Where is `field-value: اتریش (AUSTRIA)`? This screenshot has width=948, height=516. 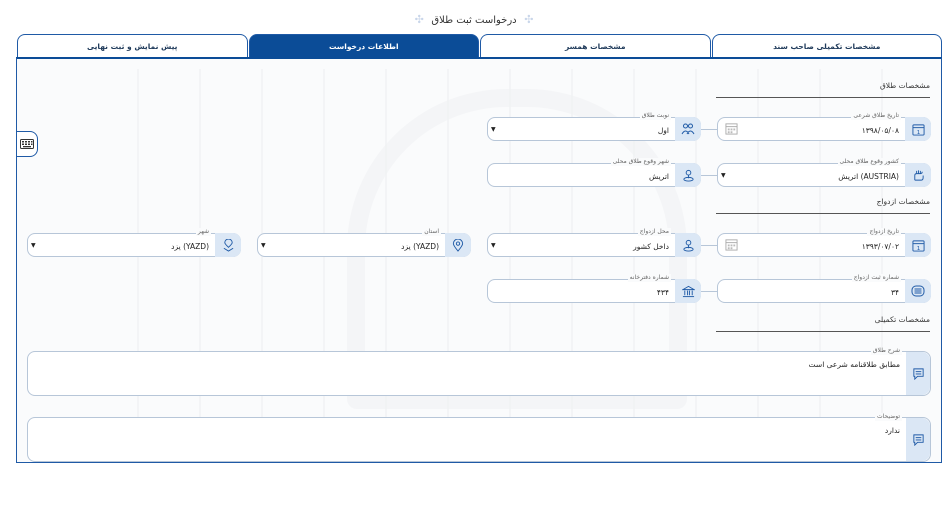
field-value: اتریش (AUSTRIA) is located at coordinates (868, 176).